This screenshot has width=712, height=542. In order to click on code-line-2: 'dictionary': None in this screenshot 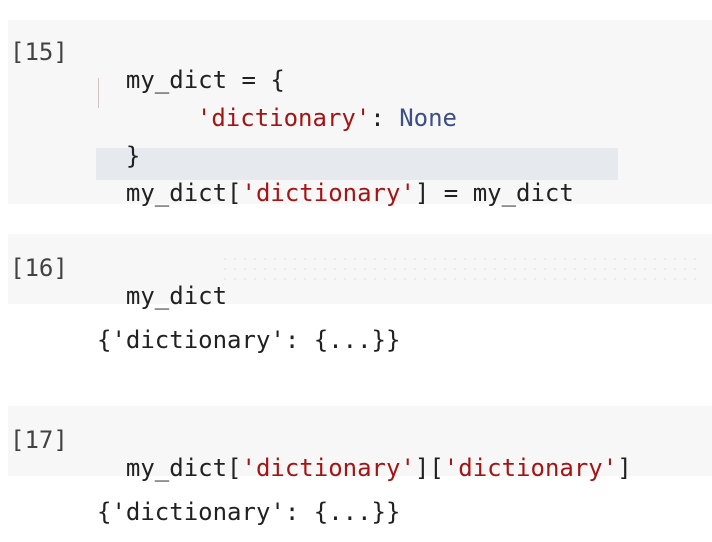, I will do `click(312, 104)`.